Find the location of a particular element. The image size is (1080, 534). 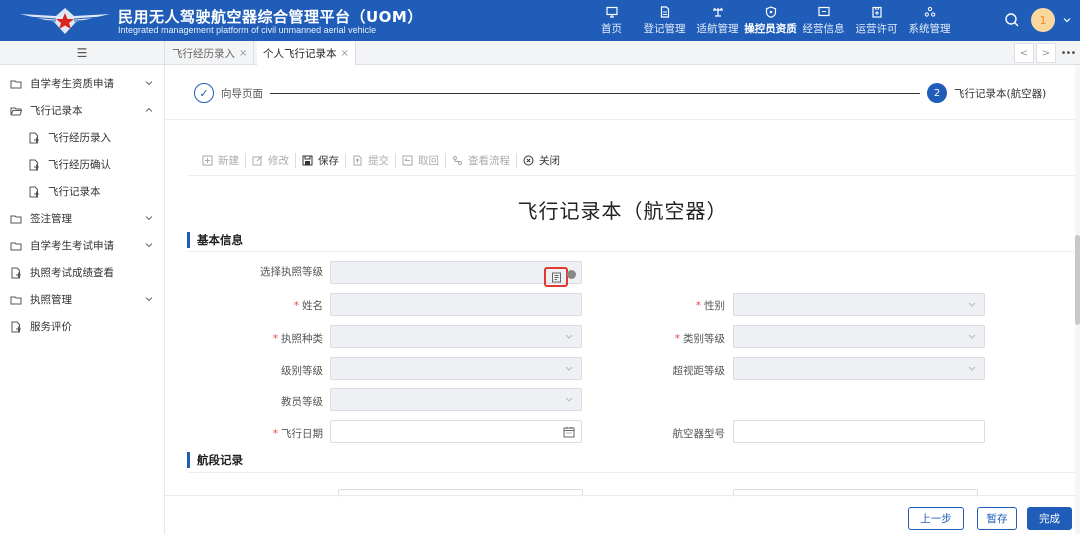

shield-icon is located at coordinates (770, 11).